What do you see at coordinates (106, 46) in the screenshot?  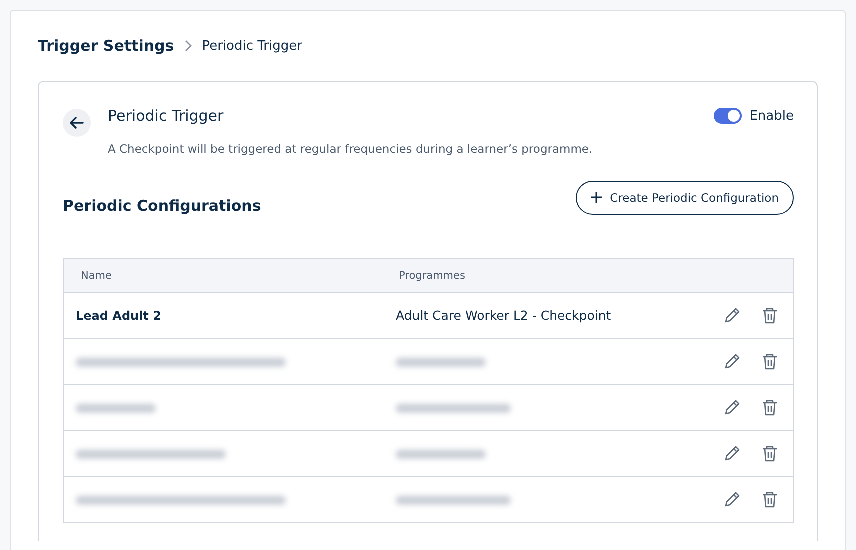 I see `breadcrumb-link: Trigger Settings` at bounding box center [106, 46].